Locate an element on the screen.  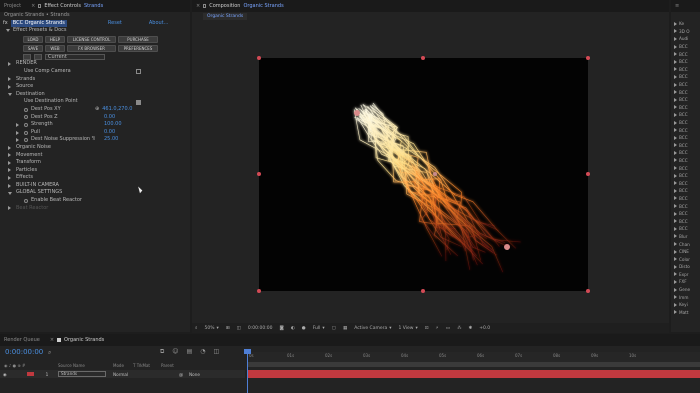
source-name-header: Source Name is located at coordinates (85, 365).